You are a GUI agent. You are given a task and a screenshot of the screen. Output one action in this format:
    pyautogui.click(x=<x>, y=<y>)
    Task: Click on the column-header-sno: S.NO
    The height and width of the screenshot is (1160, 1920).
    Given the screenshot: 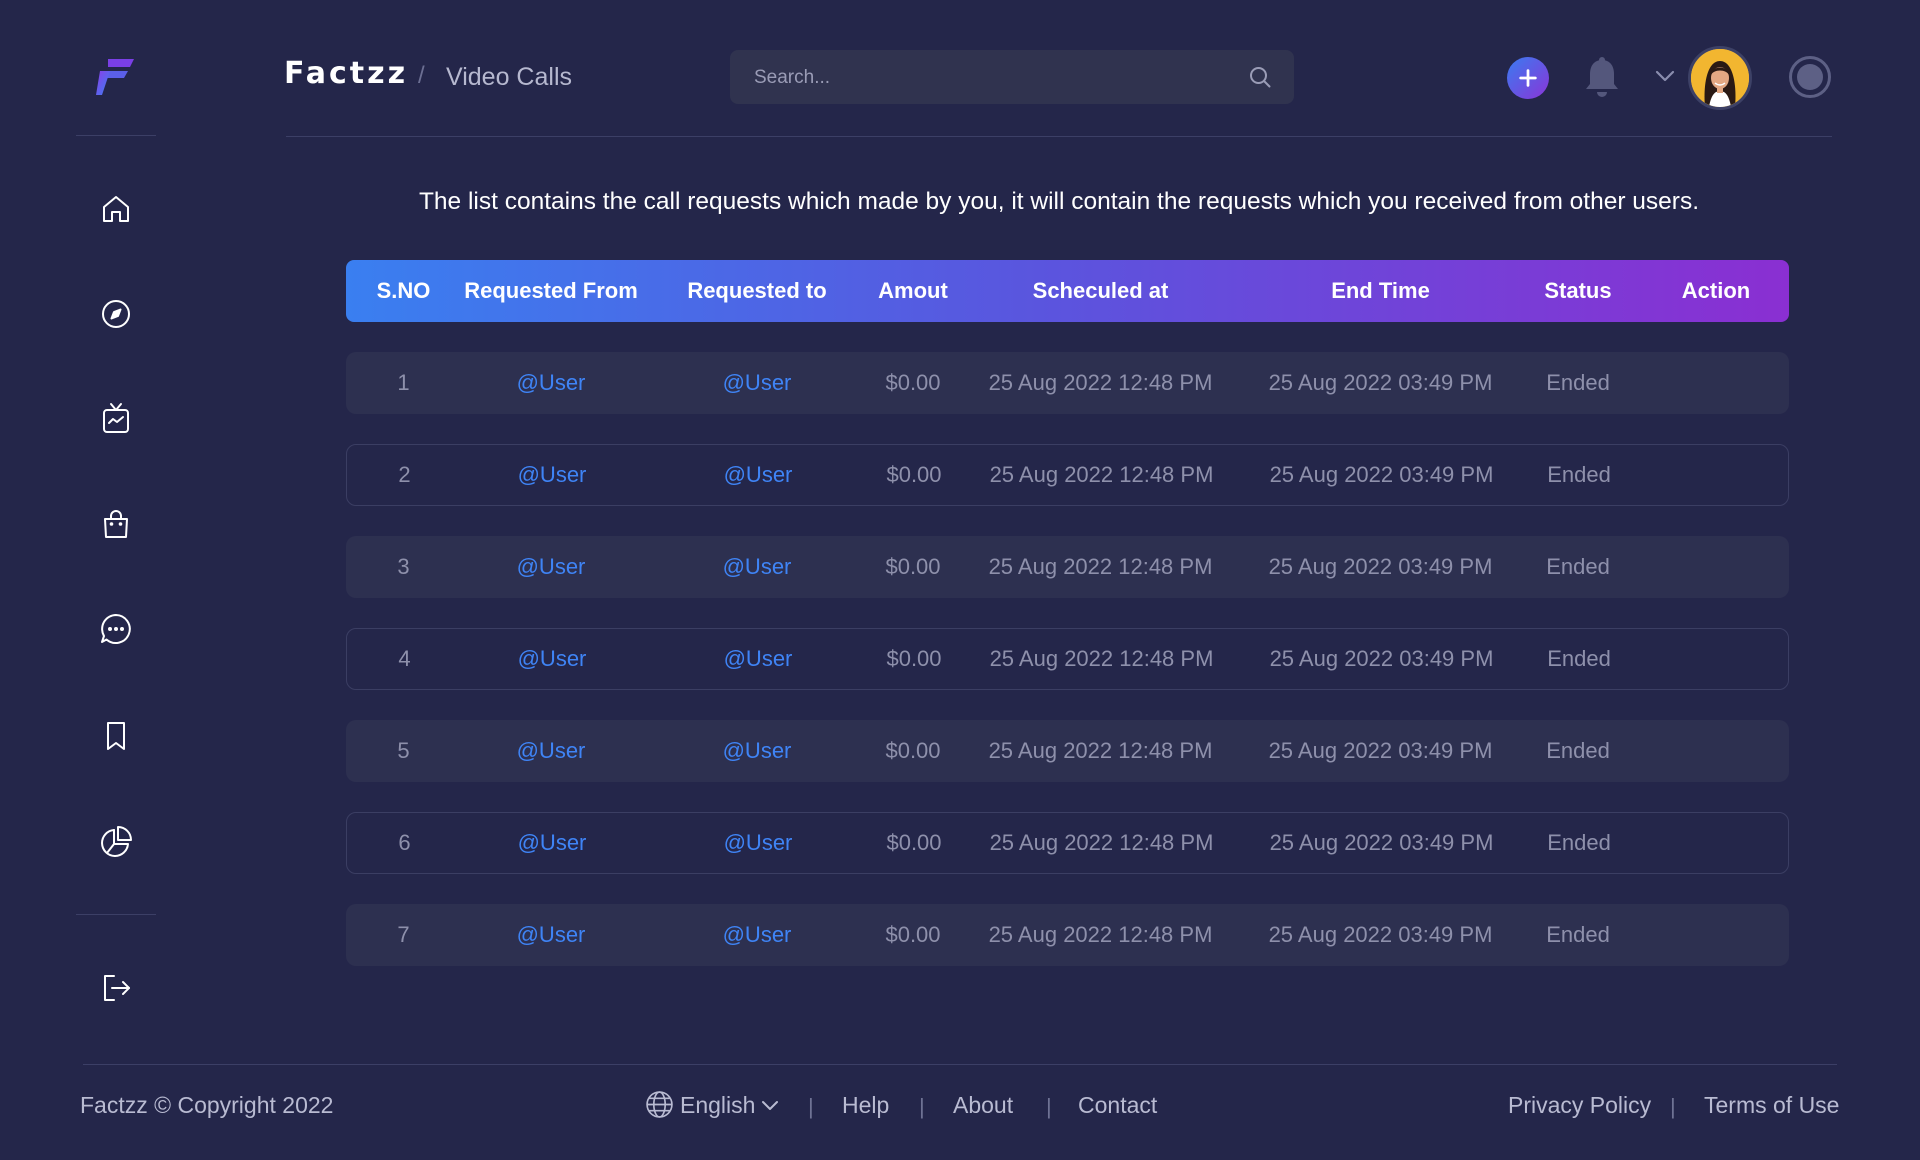 What is the action you would take?
    pyautogui.click(x=403, y=290)
    